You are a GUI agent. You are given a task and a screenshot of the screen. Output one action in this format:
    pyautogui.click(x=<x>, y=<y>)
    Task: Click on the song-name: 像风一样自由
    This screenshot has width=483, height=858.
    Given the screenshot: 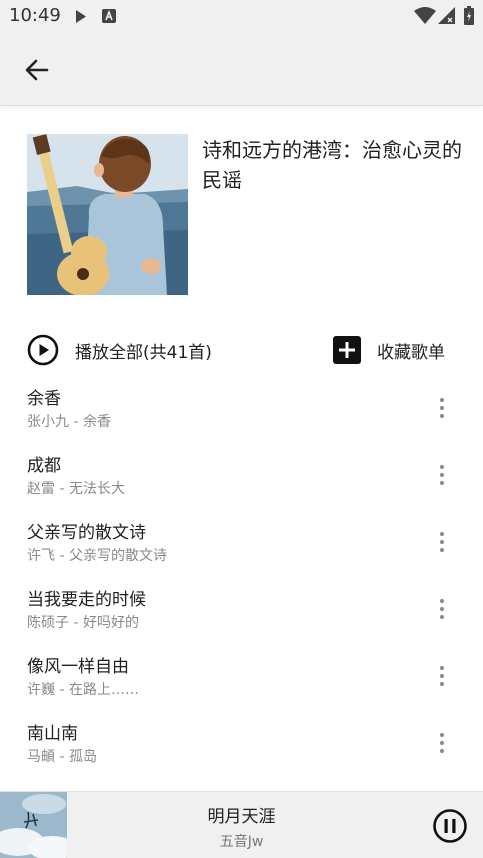 What is the action you would take?
    pyautogui.click(x=78, y=667)
    